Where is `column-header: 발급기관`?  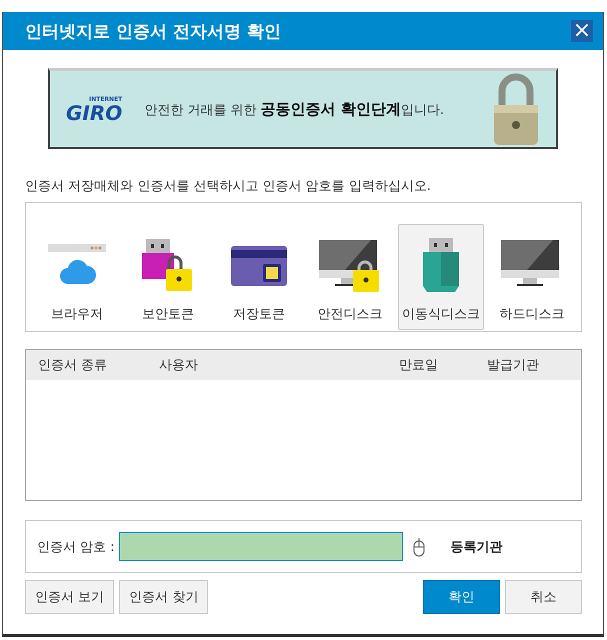
column-header: 발급기관 is located at coordinates (513, 365).